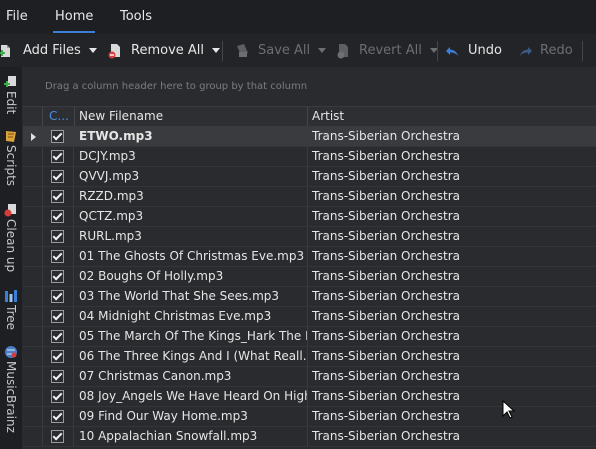 The width and height of the screenshot is (596, 449). I want to click on table-row: QCTZ.mp3 Trans-Siberian Orchestra, so click(309, 217).